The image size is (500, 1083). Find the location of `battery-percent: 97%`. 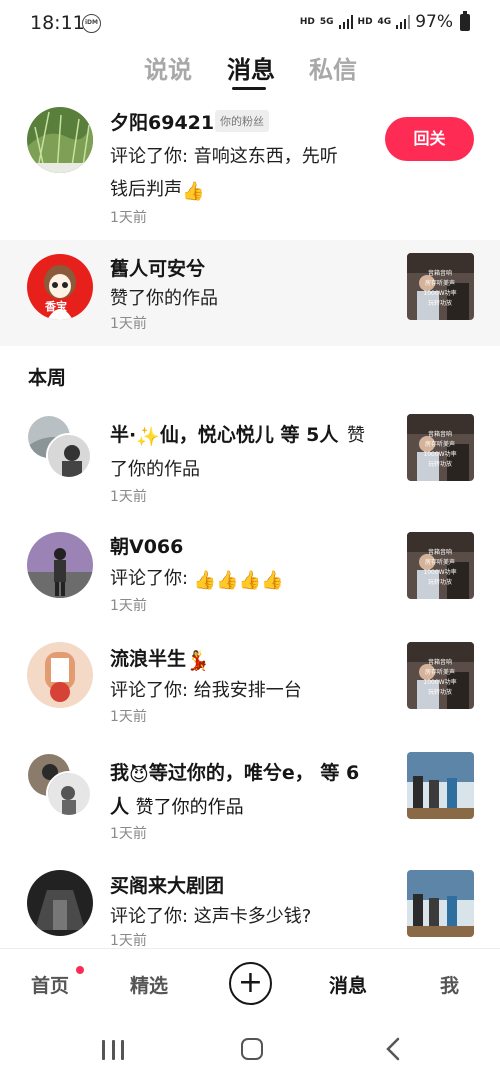

battery-percent: 97% is located at coordinates (434, 22).